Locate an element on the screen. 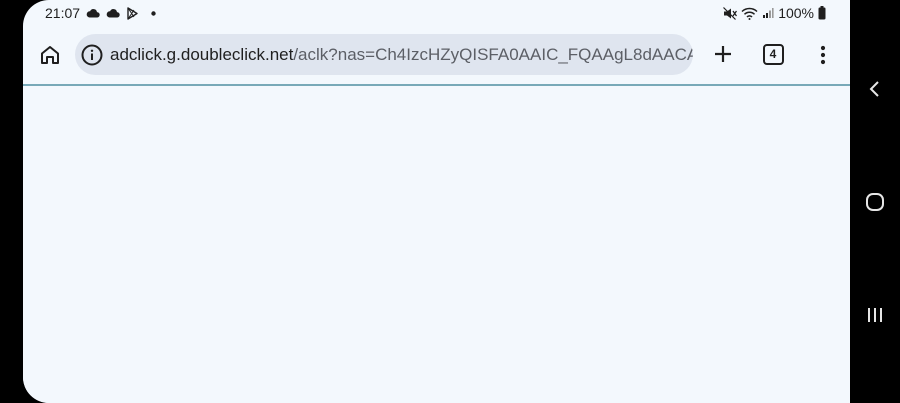  battery-icon is located at coordinates (822, 13).